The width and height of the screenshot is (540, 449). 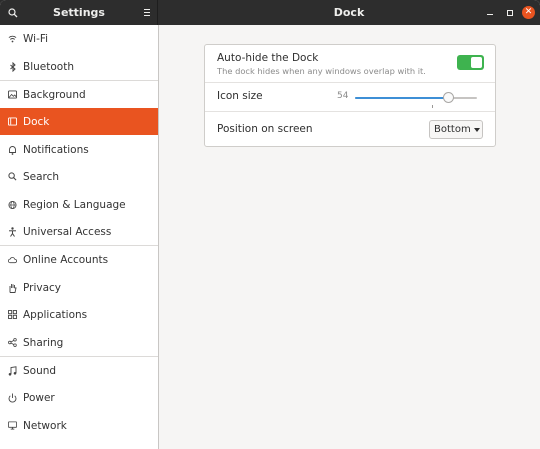 I want to click on power-icon, so click(x=12, y=398).